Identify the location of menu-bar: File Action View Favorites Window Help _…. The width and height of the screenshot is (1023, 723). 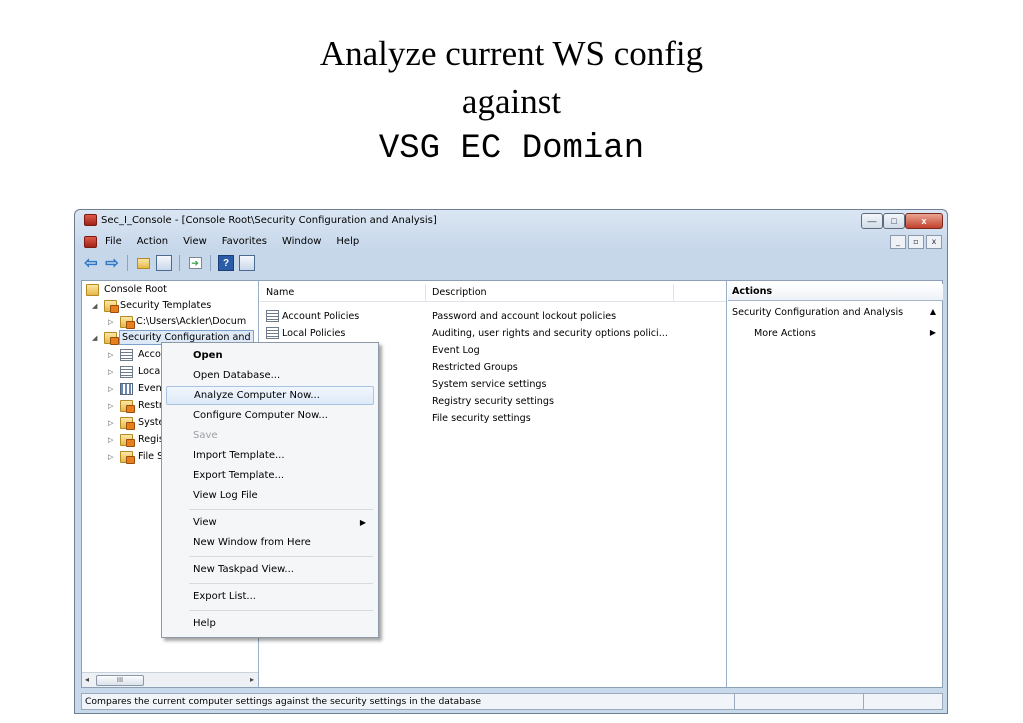
(511, 242).